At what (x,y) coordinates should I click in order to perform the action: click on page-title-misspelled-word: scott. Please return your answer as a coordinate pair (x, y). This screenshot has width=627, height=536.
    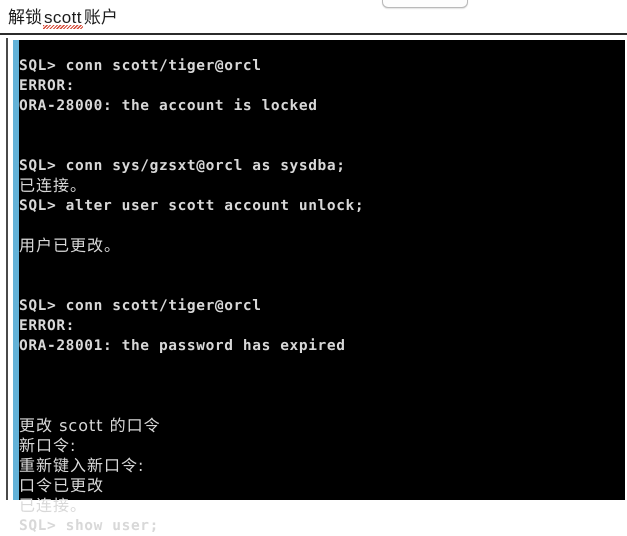
    Looking at the image, I should click on (63, 17).